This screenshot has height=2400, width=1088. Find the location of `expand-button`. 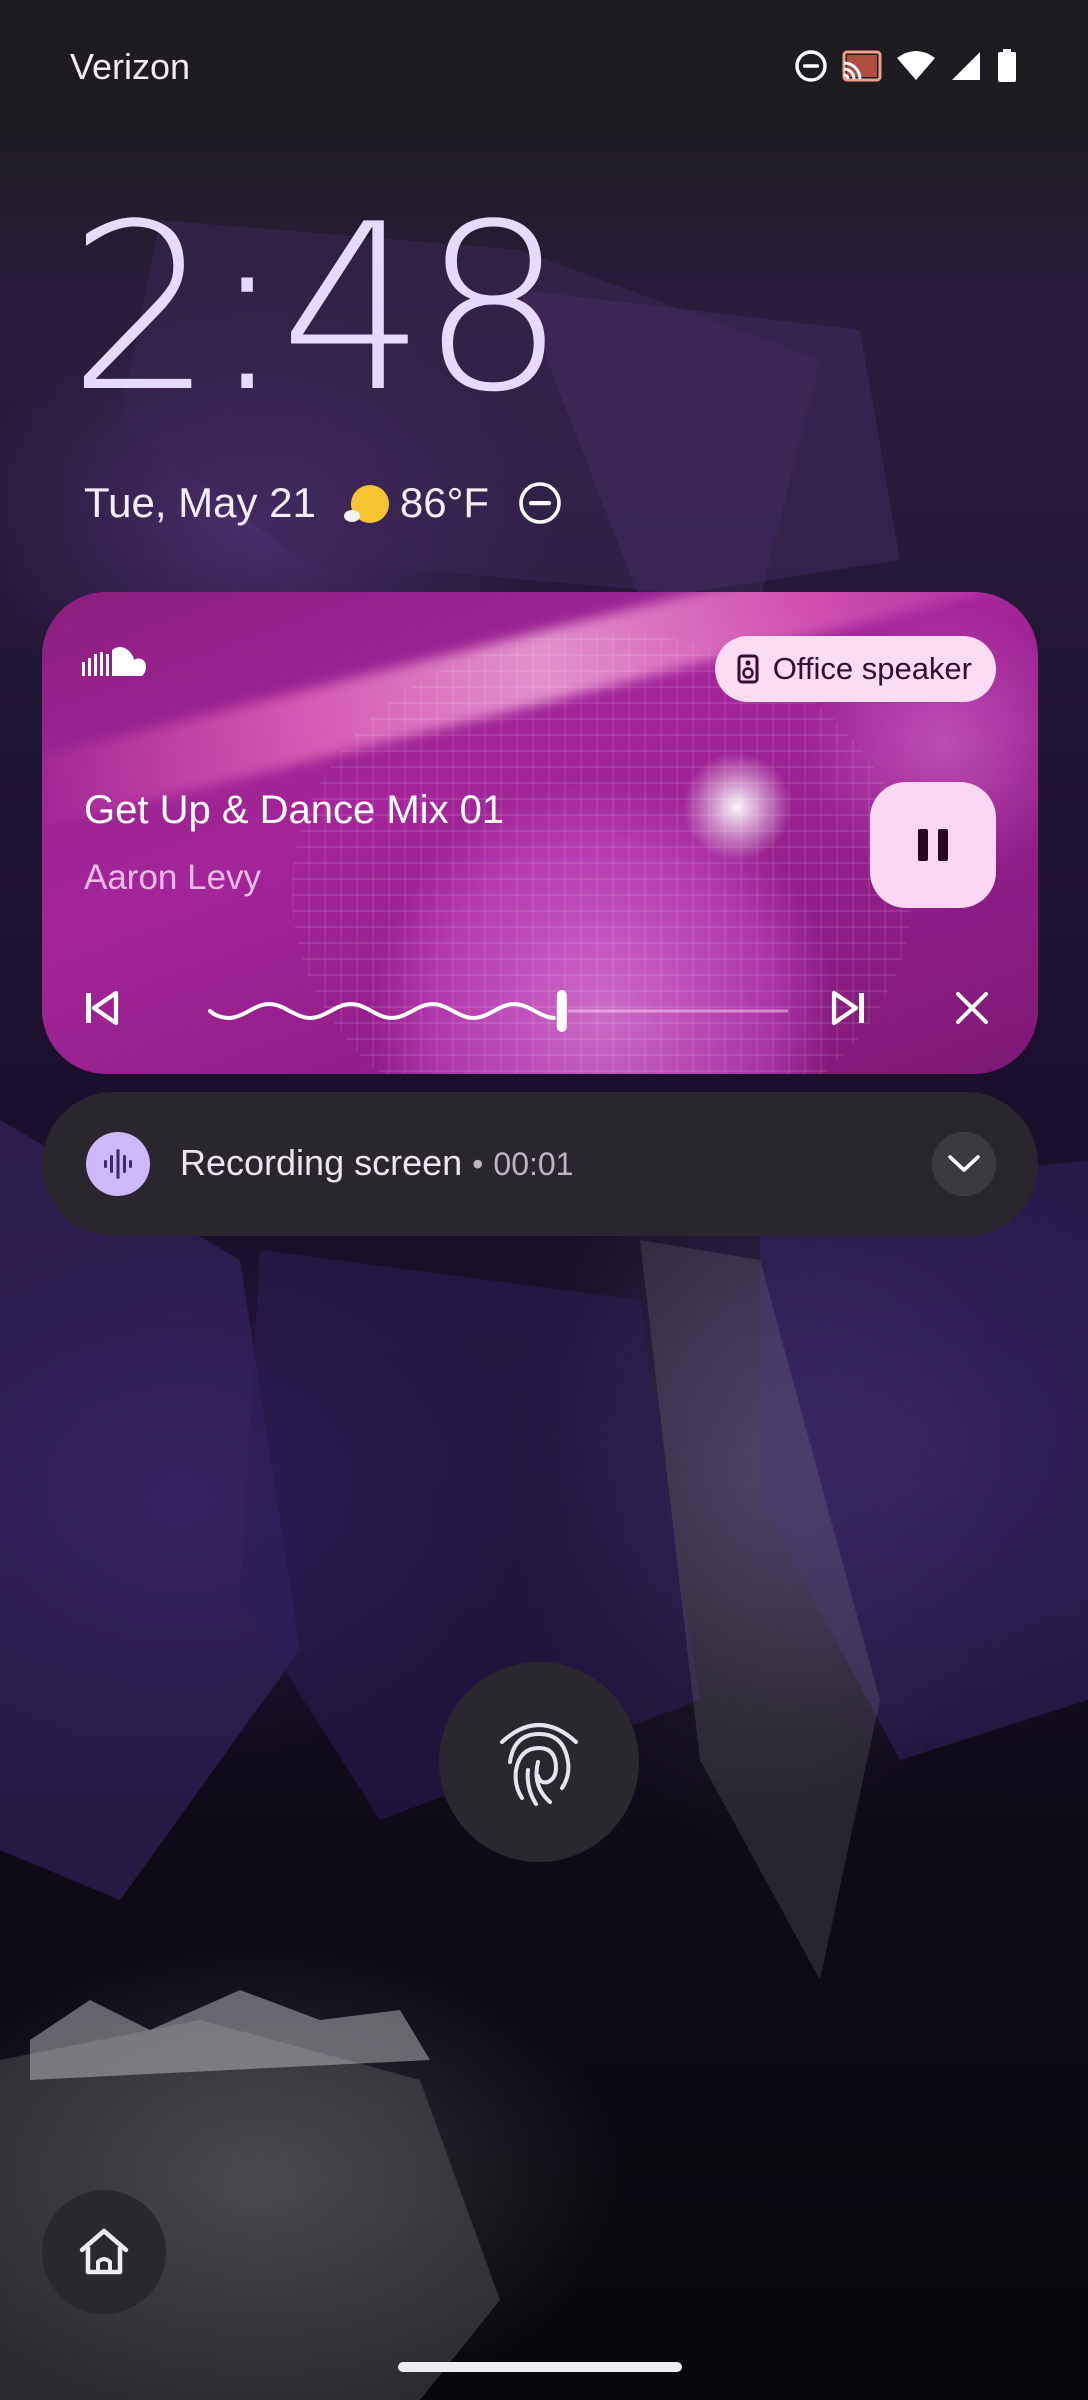

expand-button is located at coordinates (964, 1164).